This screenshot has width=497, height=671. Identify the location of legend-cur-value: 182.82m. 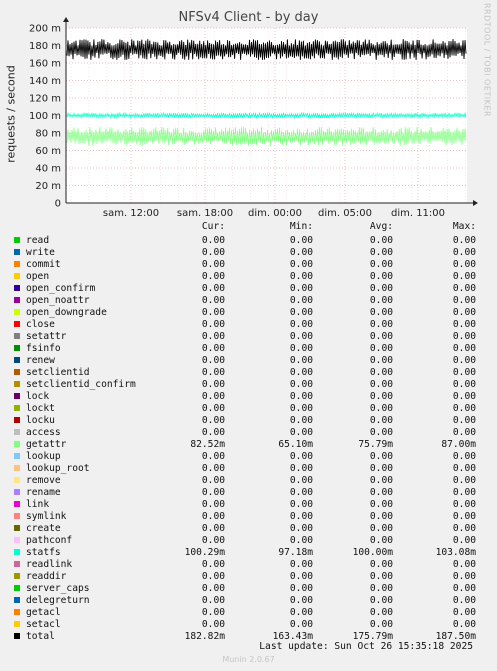
(204, 636).